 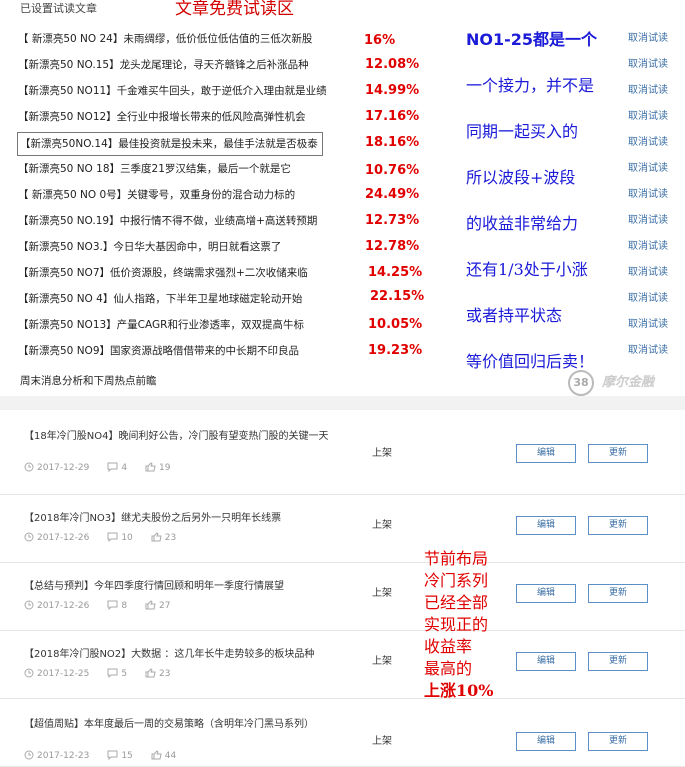 I want to click on trial-article-link: 【新漂亮50 NO13】产量CAGR和行业渗透率，双双提高牛标, so click(x=161, y=325).